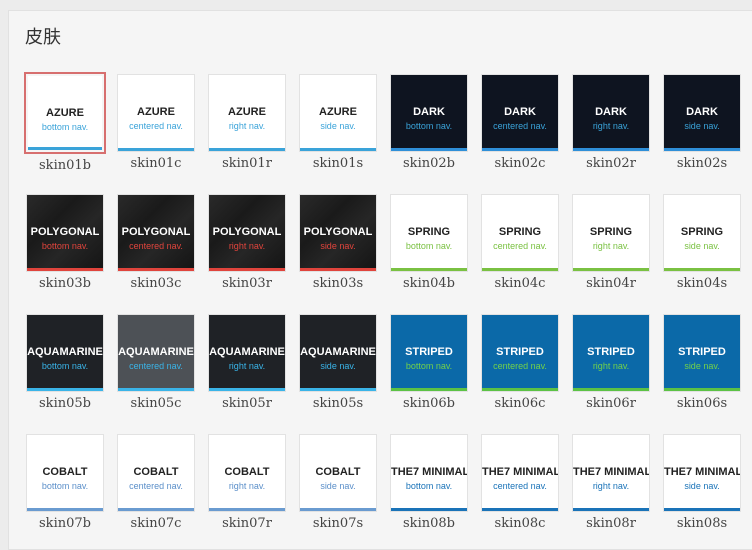 The height and width of the screenshot is (550, 752). I want to click on skin-option-skin04c: SPRING centered nav. skin04c, so click(520, 241).